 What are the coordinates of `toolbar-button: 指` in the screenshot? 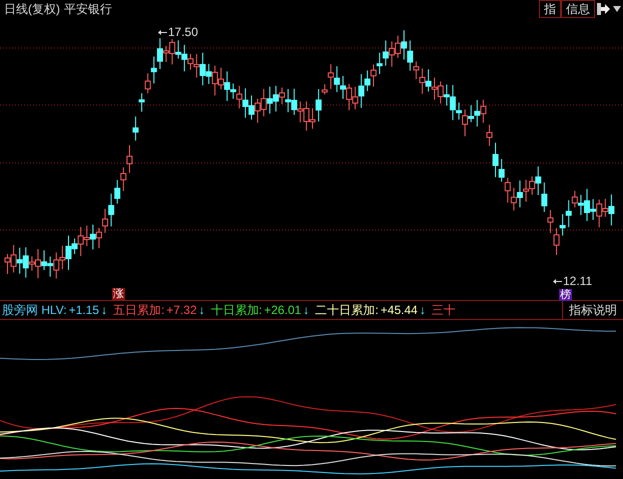 It's located at (550, 9).